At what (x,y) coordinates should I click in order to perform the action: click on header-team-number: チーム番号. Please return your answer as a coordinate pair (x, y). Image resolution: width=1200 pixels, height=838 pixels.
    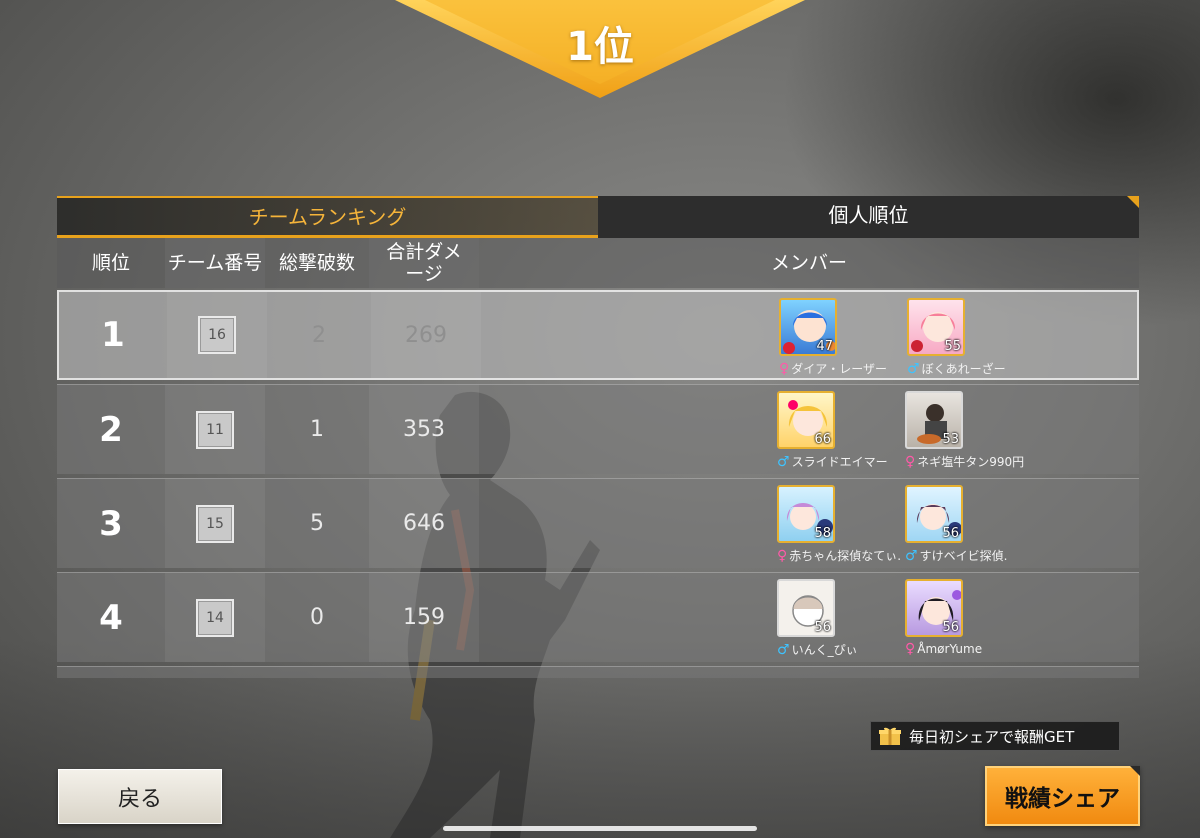
    Looking at the image, I should click on (215, 263).